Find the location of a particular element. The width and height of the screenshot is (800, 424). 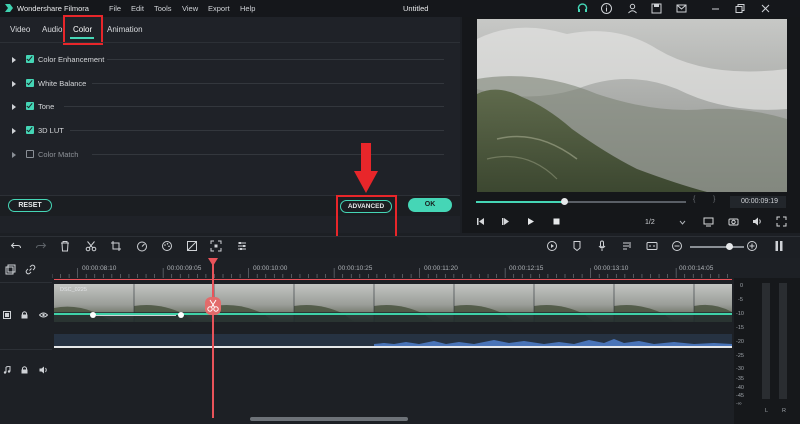

save-icon is located at coordinates (656, 8).